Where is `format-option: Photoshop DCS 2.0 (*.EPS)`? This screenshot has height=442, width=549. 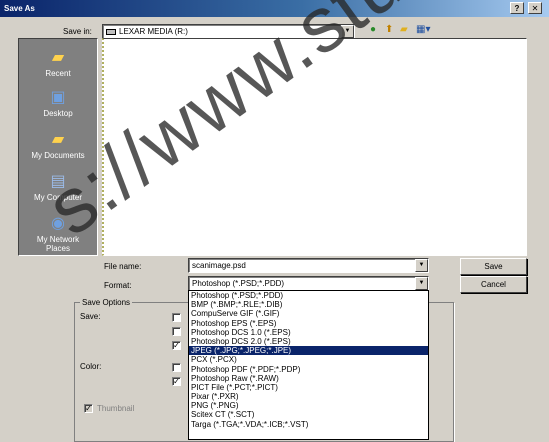 format-option: Photoshop DCS 2.0 (*.EPS) is located at coordinates (308, 341).